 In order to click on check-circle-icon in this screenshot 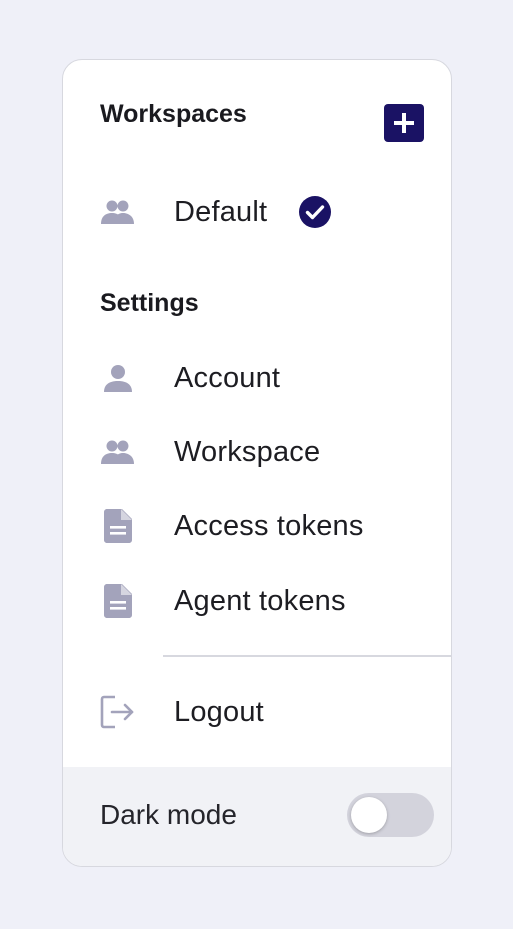, I will do `click(315, 212)`.